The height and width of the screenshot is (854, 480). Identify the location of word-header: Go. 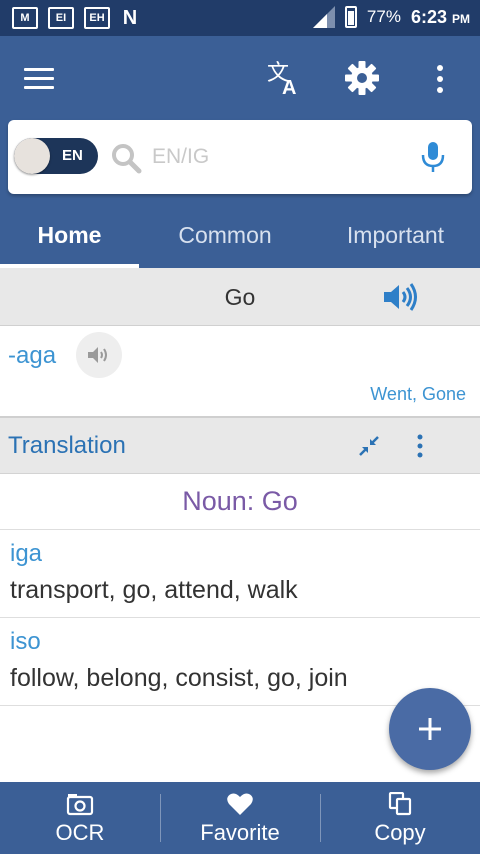
(240, 297).